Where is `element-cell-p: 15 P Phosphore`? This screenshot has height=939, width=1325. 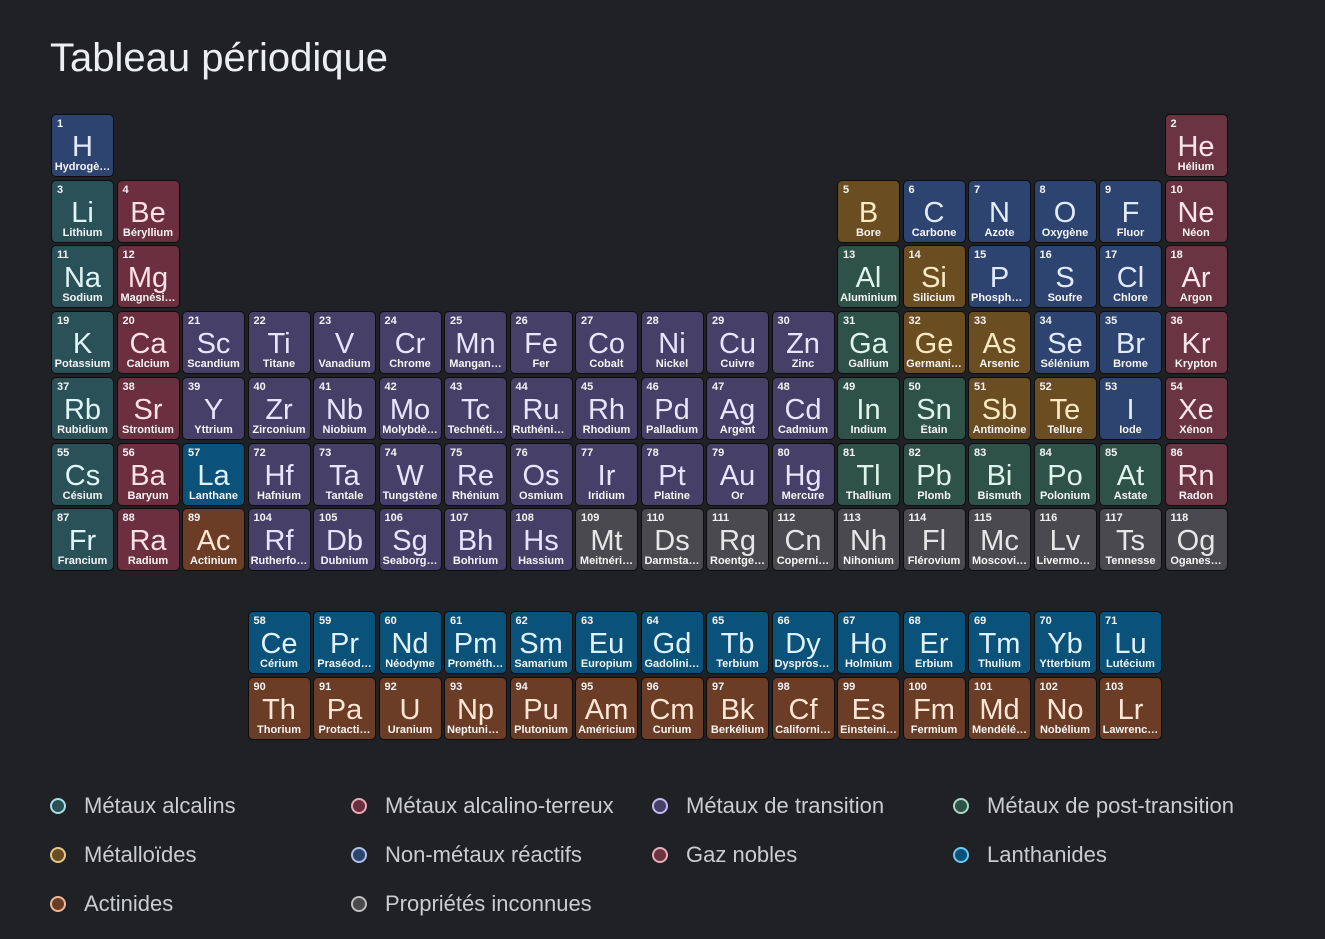
element-cell-p: 15 P Phosphore is located at coordinates (999, 277).